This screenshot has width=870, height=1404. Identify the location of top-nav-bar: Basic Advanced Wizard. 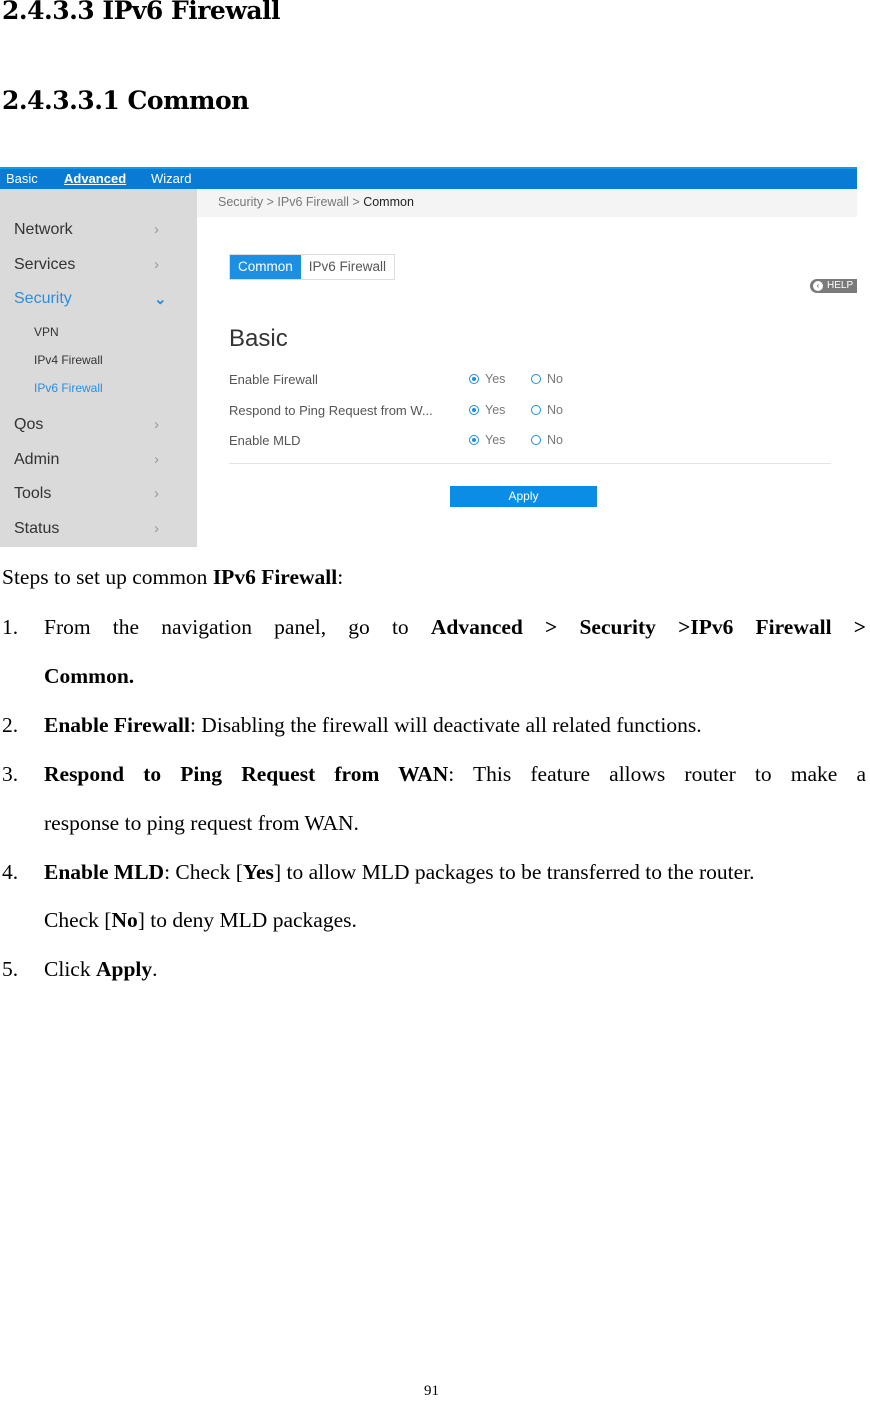
(428, 178).